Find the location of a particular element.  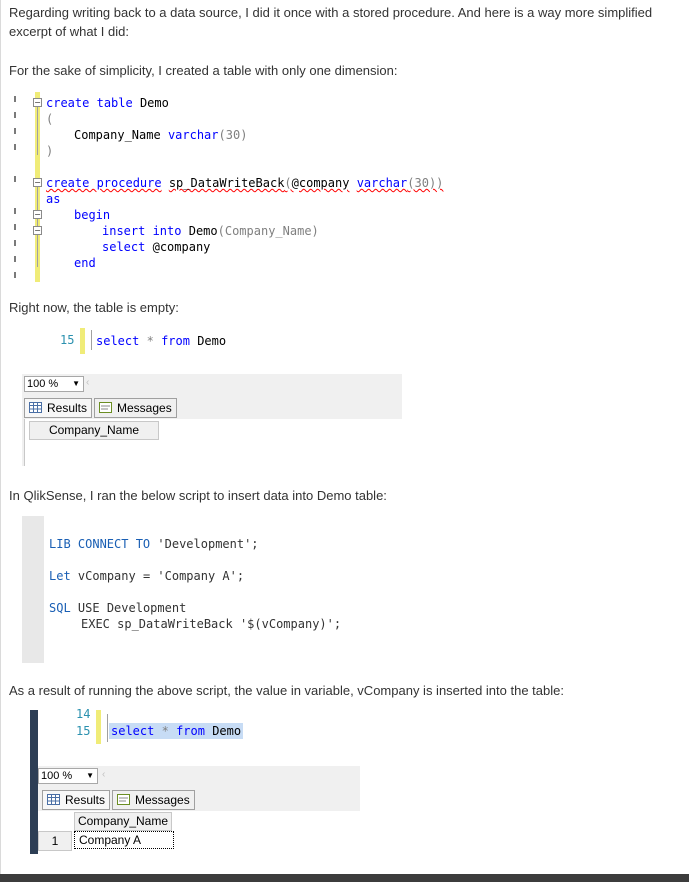

script-line-let: Let vCompany = 'Company A'; is located at coordinates (146, 576).